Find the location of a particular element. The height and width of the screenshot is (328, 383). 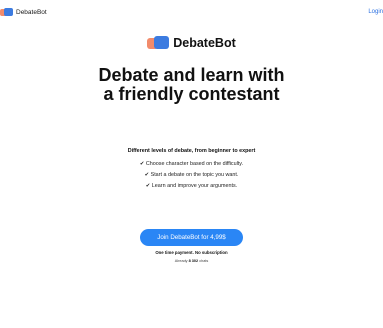

feature-item: ✔ Learn and improve your arguments. is located at coordinates (191, 186).